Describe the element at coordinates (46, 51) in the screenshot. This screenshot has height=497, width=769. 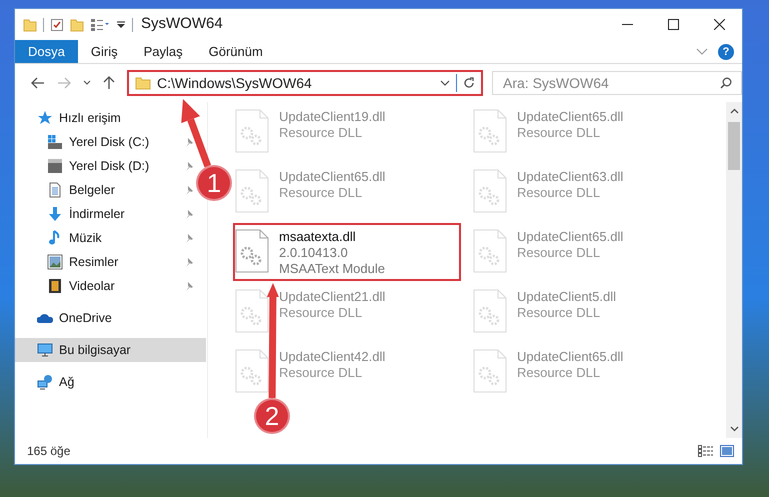
I see `ribbon-tab: Dosya` at that location.